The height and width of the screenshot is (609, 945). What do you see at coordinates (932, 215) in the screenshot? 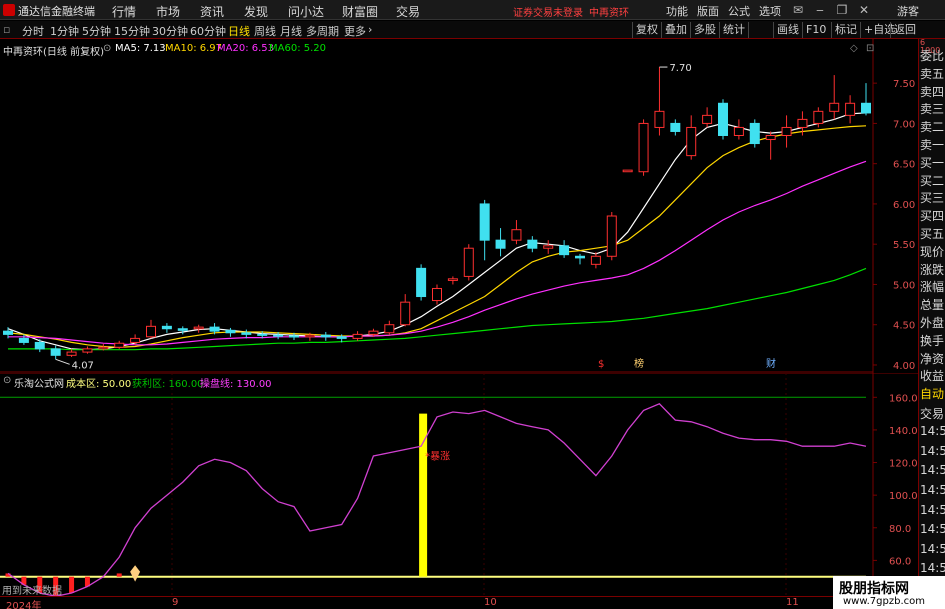
I see `sidebar-item-9: 买四` at bounding box center [932, 215].